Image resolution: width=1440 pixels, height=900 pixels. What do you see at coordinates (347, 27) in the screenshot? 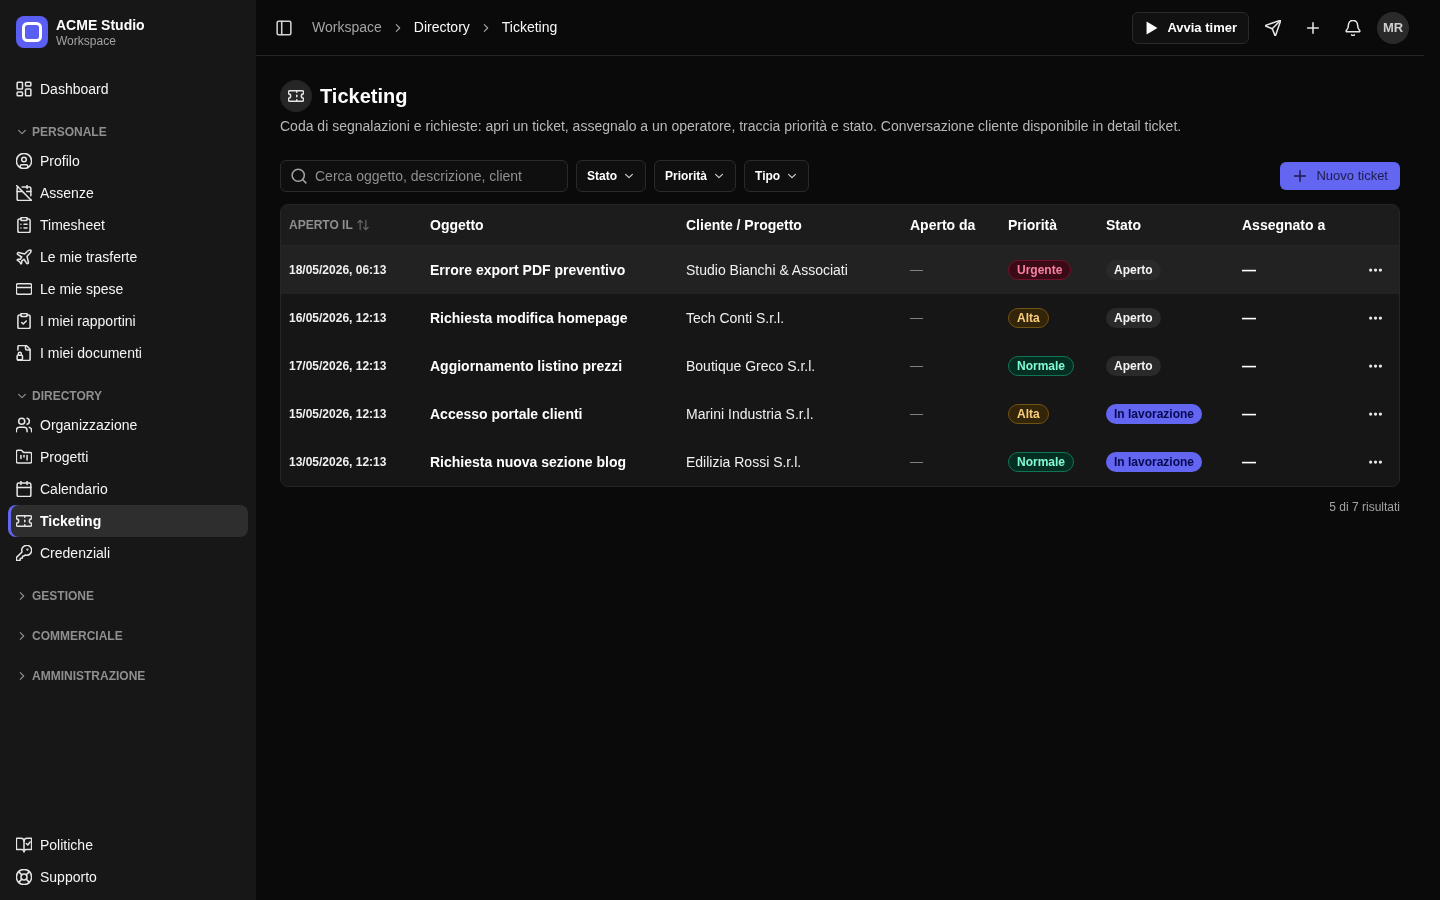
I see `breadcrumb-link: Workspace` at bounding box center [347, 27].